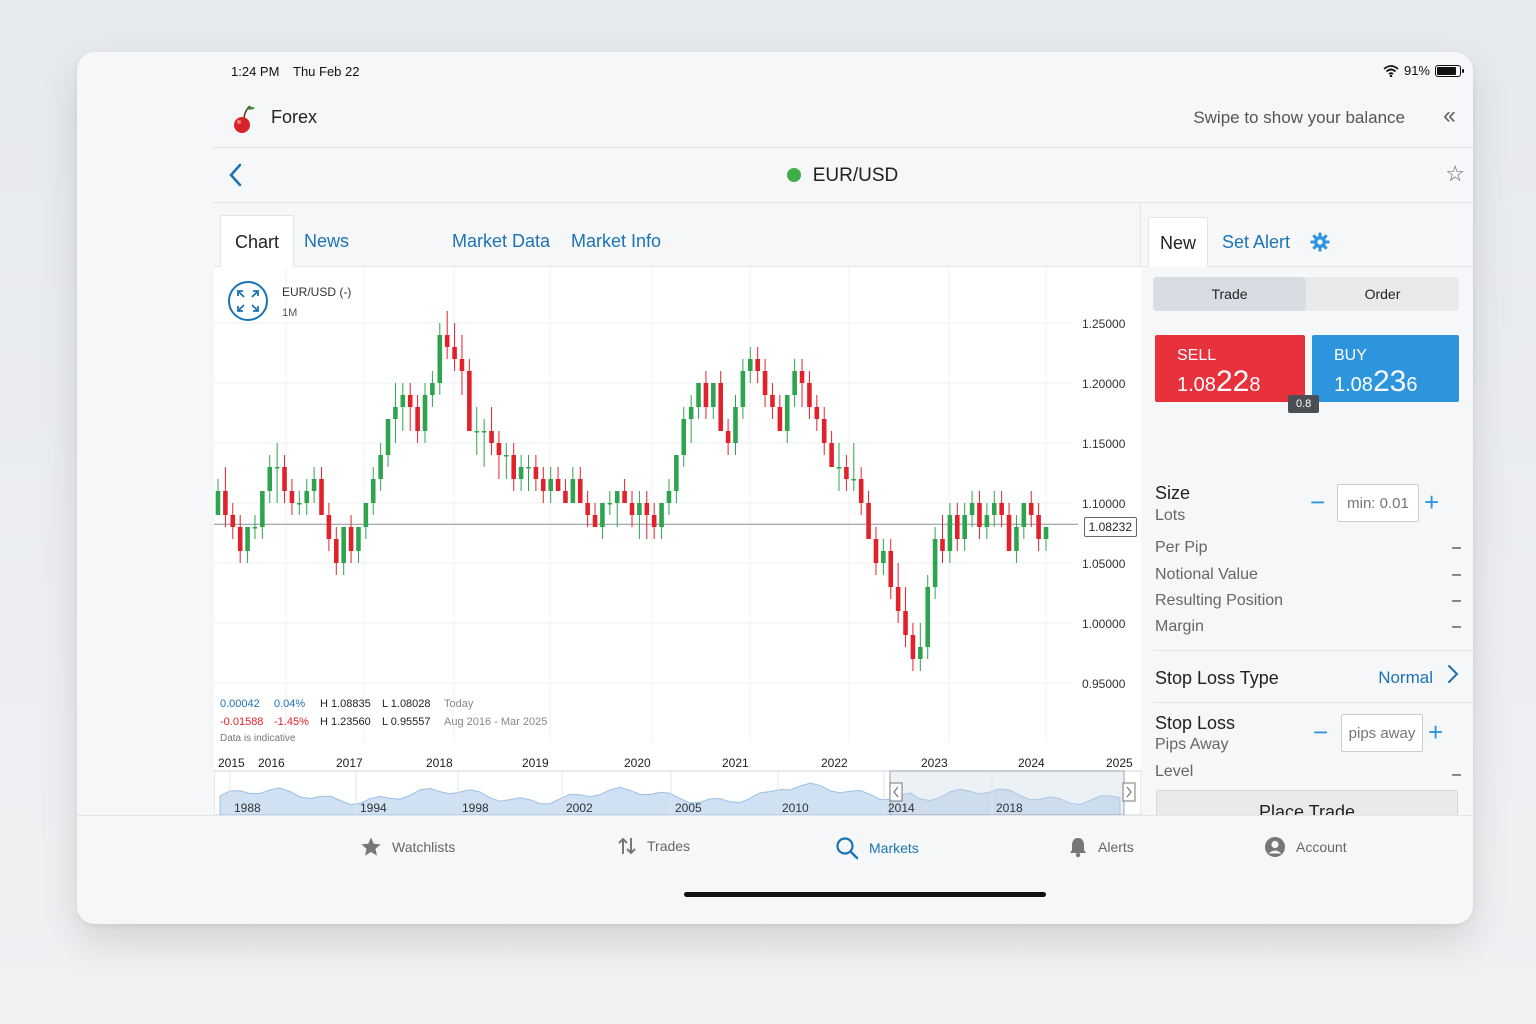  What do you see at coordinates (1104, 324) in the screenshot?
I see `y-tick-label: 1.25000` at bounding box center [1104, 324].